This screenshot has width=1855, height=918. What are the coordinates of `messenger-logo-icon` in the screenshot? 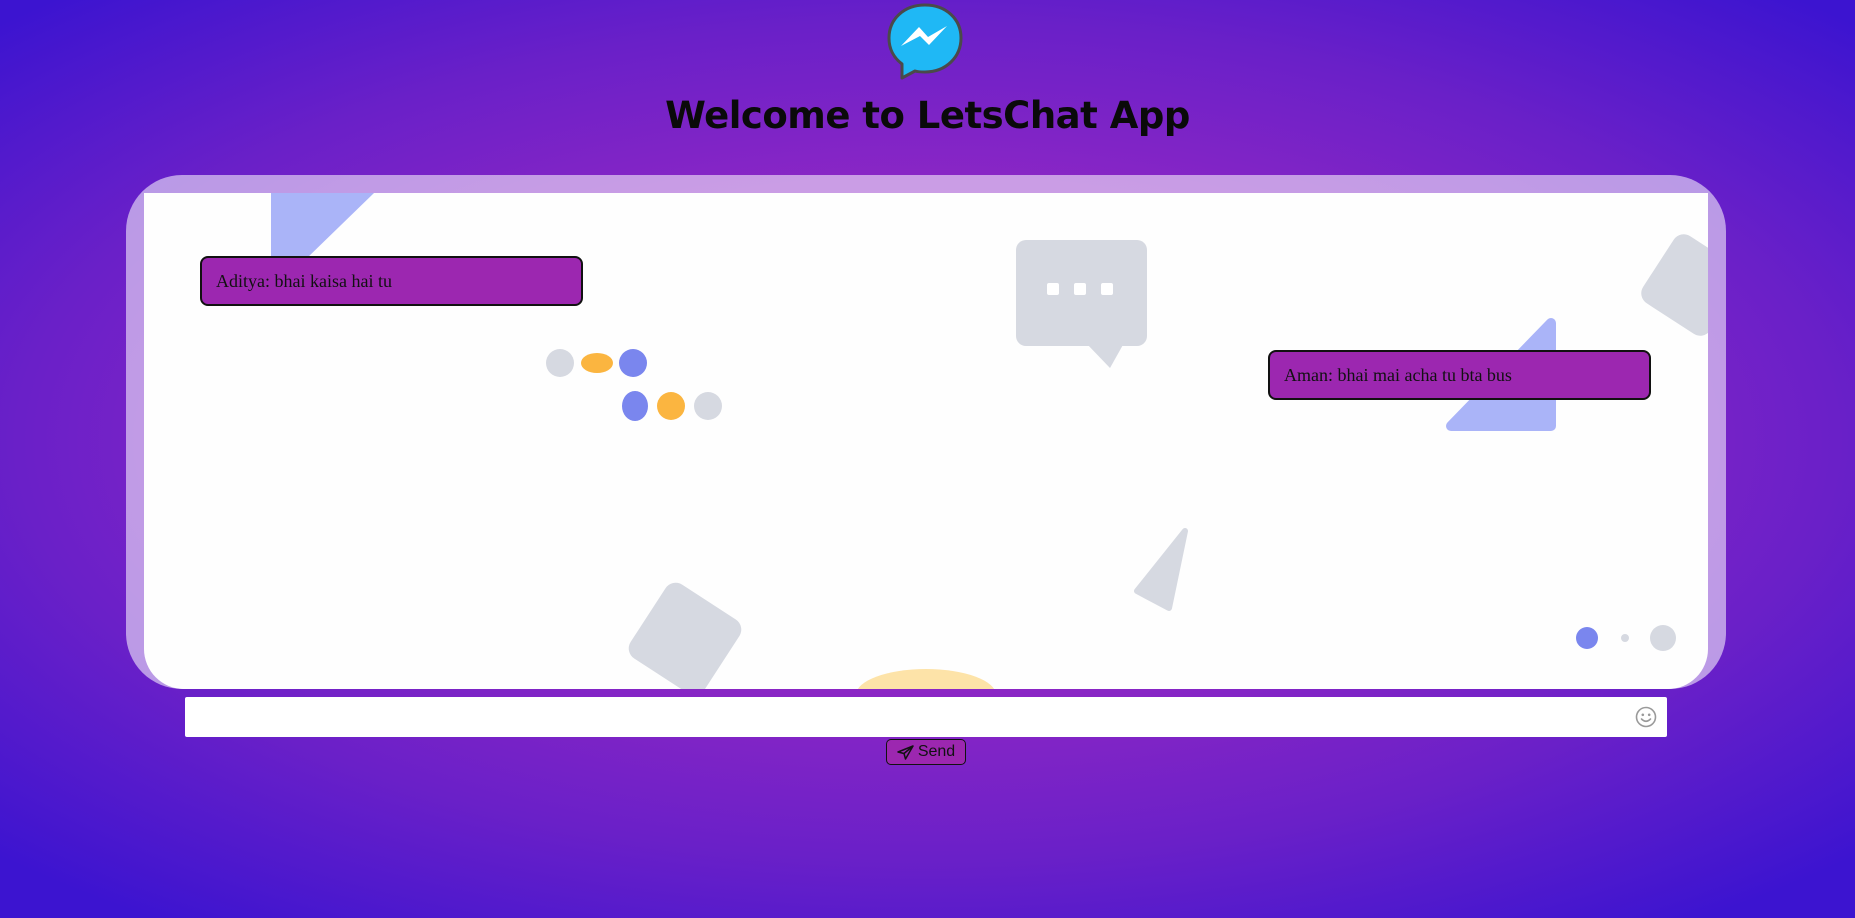 It's located at (925, 41).